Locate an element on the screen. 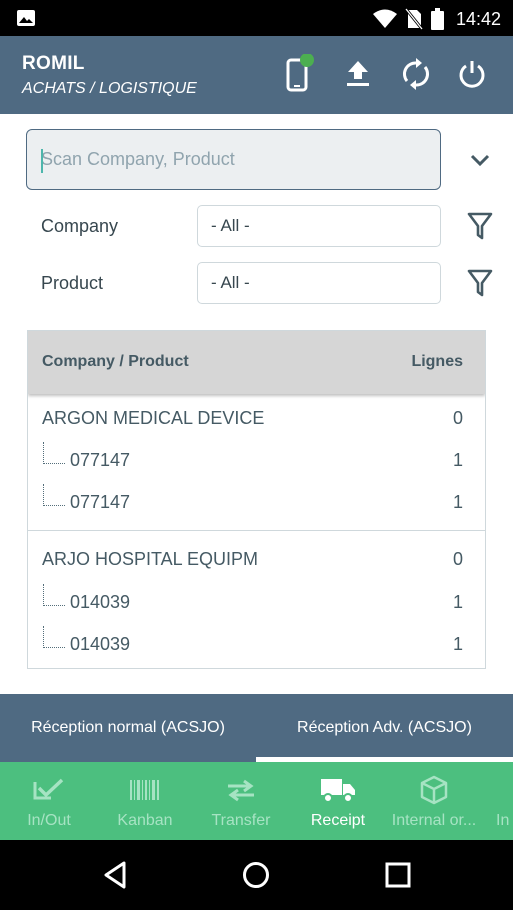 This screenshot has width=513, height=910. home-icon is located at coordinates (256, 875).